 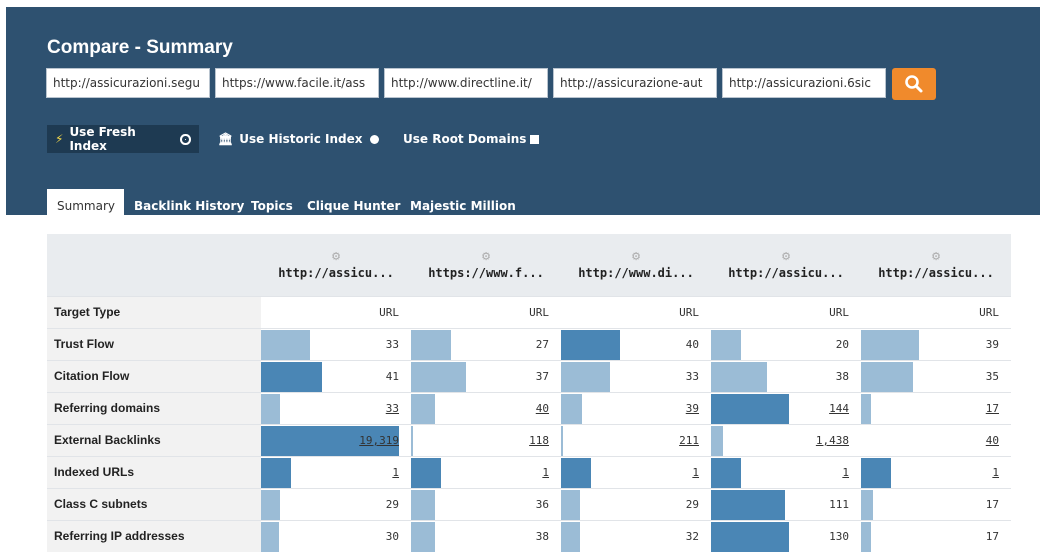 What do you see at coordinates (692, 376) in the screenshot?
I see `value-text: 33` at bounding box center [692, 376].